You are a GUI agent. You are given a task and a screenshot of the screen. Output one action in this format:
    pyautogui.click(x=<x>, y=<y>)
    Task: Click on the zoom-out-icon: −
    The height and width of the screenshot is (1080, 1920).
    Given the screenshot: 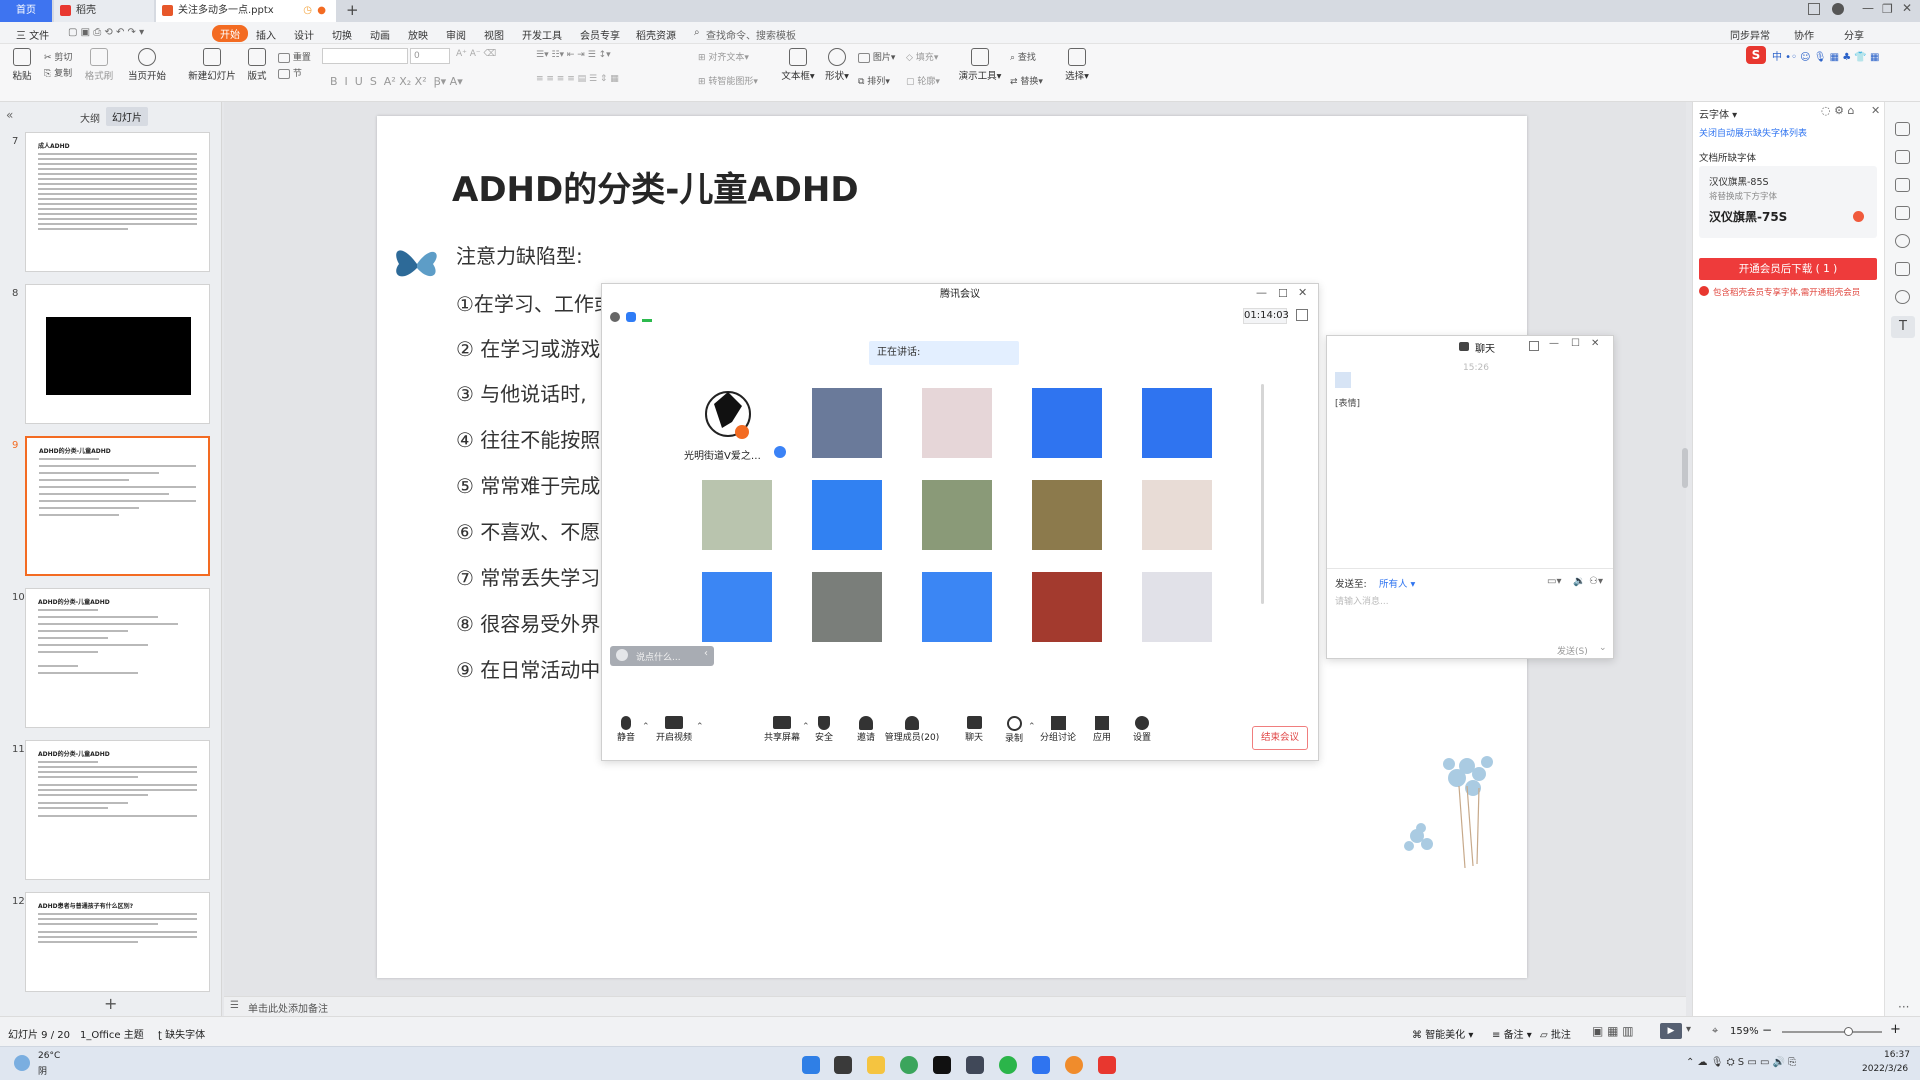 What is the action you would take?
    pyautogui.click(x=1767, y=1030)
    